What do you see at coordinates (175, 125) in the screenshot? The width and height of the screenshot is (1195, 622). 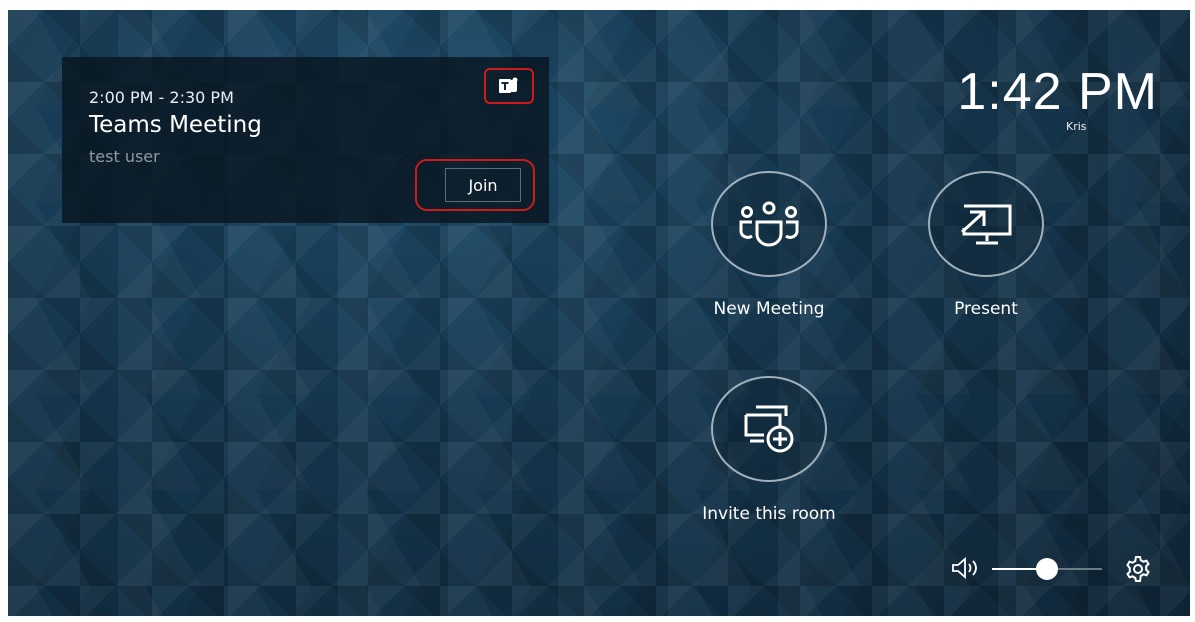 I see `meeting-title: Teams Meeting` at bounding box center [175, 125].